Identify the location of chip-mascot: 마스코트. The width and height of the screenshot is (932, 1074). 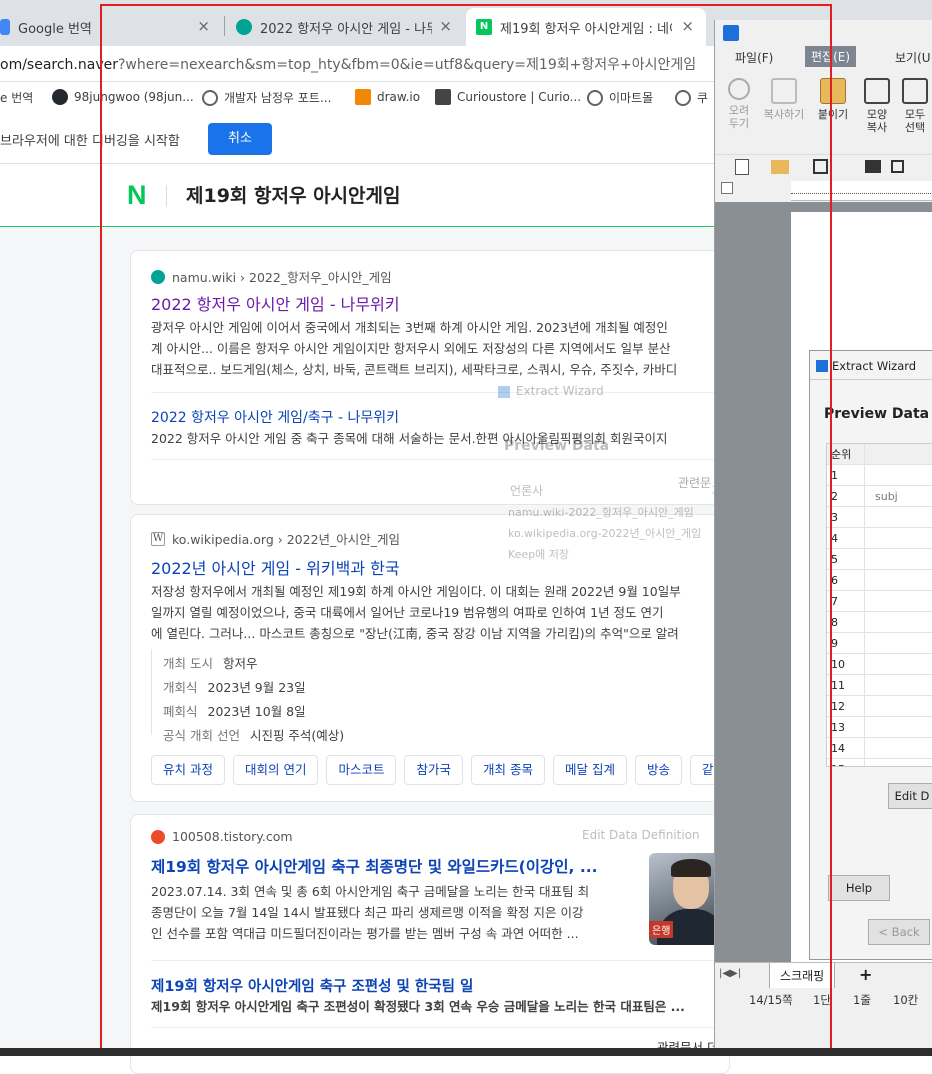
(361, 770).